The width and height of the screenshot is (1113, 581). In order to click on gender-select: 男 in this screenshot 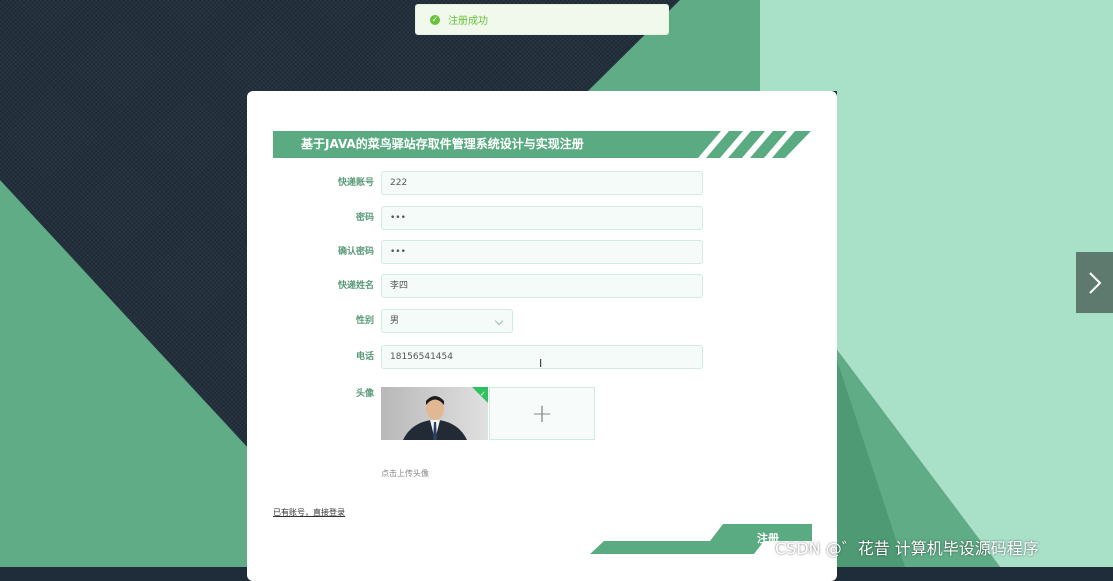, I will do `click(447, 321)`.